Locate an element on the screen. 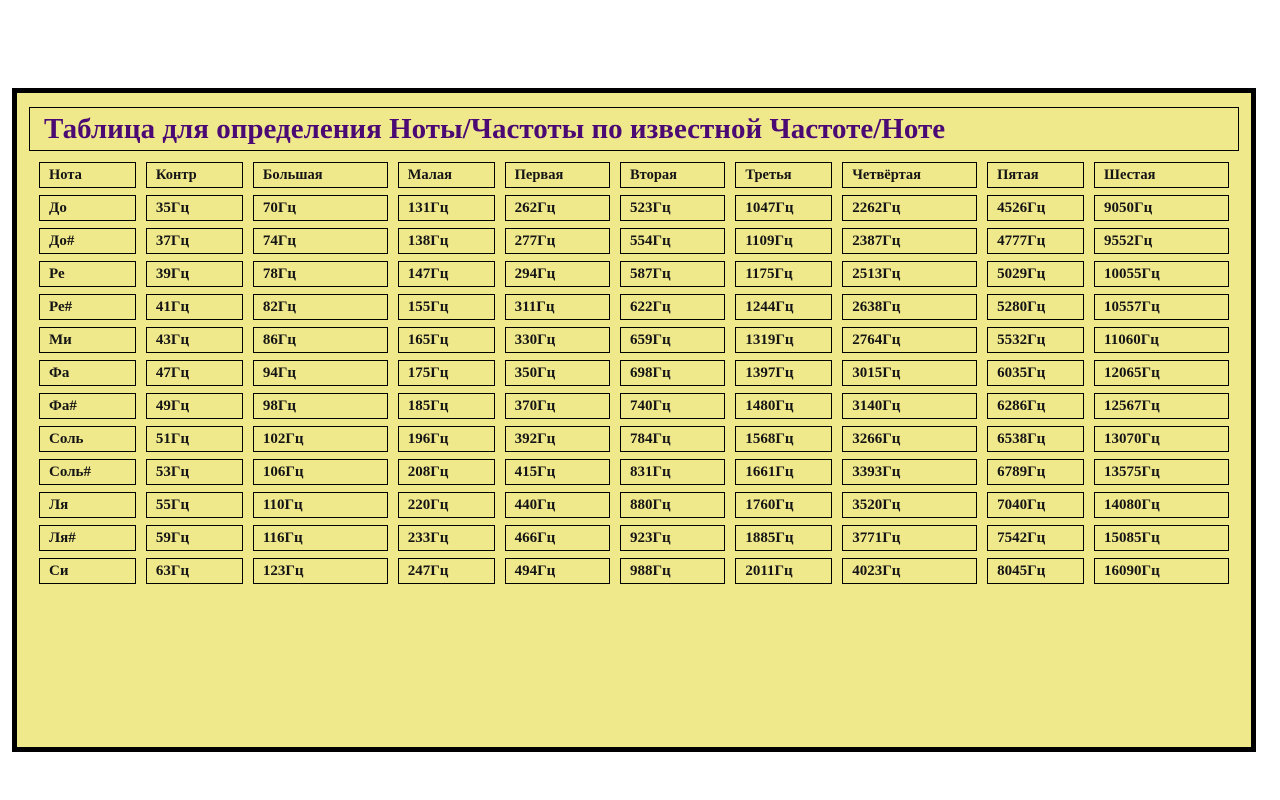 The height and width of the screenshot is (800, 1280). frequency-cell: 78Гц is located at coordinates (320, 274).